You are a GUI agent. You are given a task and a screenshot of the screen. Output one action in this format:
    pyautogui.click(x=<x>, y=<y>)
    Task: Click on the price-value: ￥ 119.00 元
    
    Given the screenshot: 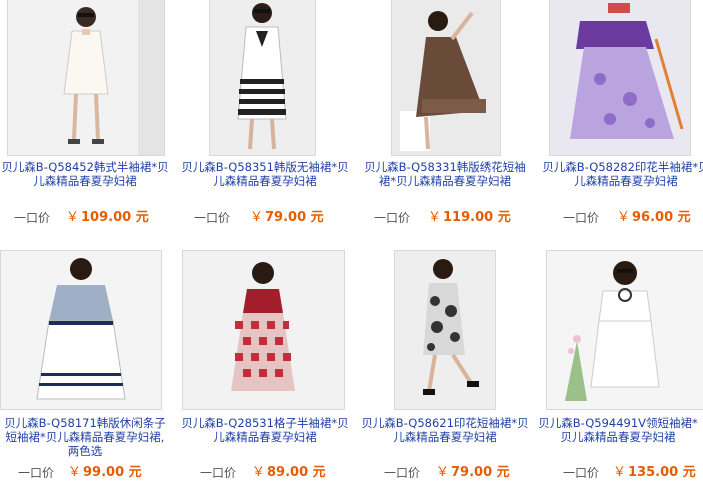 What is the action you would take?
    pyautogui.click(x=469, y=217)
    